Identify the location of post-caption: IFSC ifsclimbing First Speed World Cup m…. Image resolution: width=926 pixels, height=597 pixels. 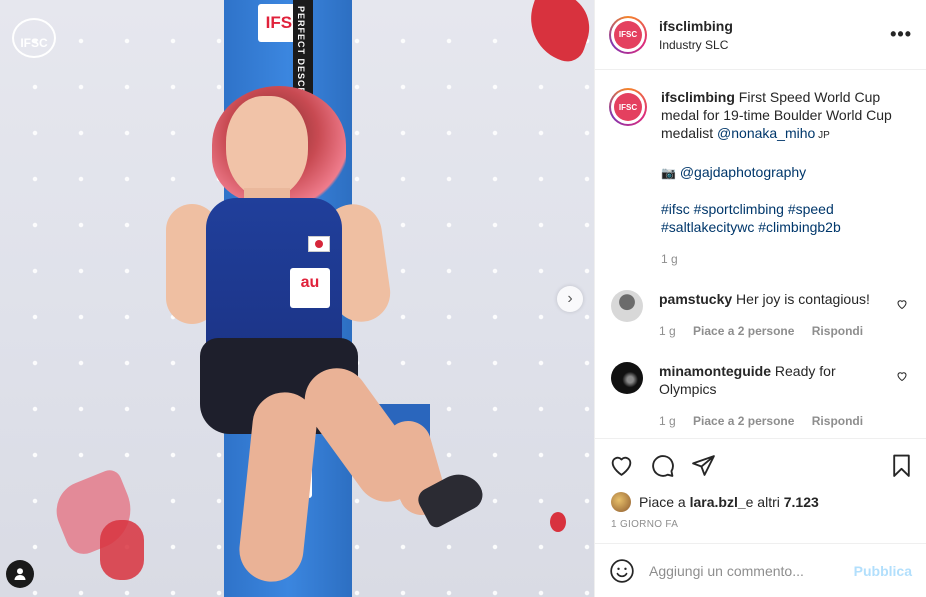
(760, 178).